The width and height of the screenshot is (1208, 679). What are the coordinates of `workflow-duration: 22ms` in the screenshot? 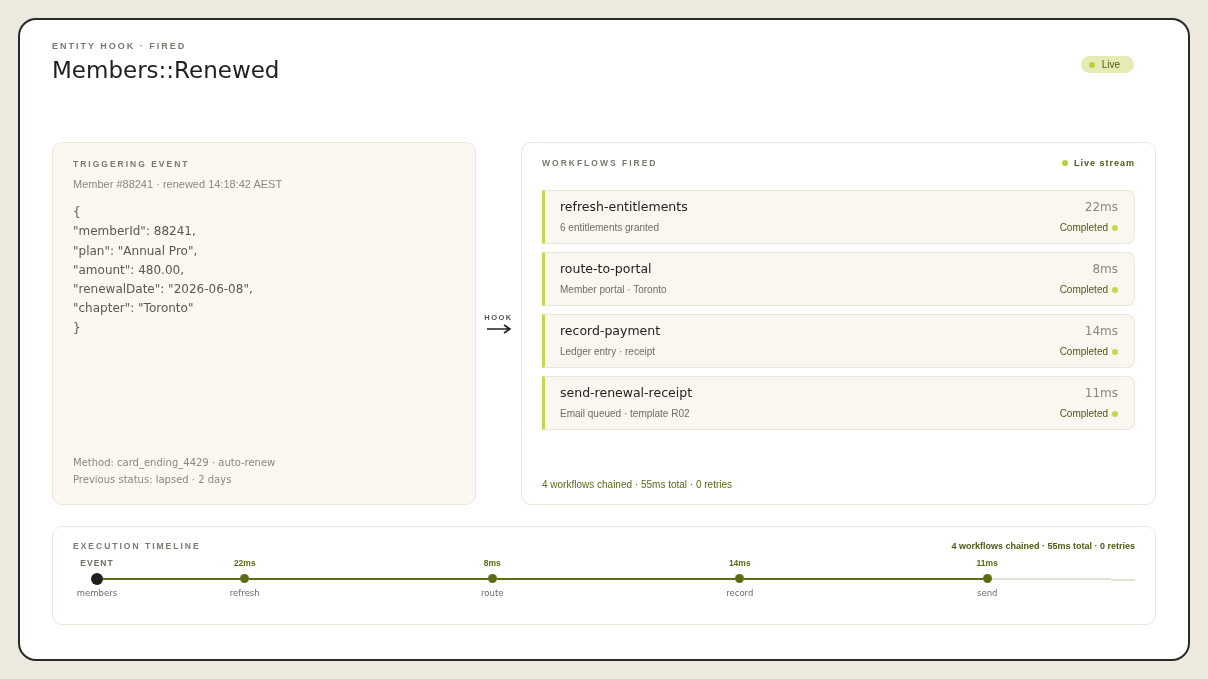 It's located at (1101, 206).